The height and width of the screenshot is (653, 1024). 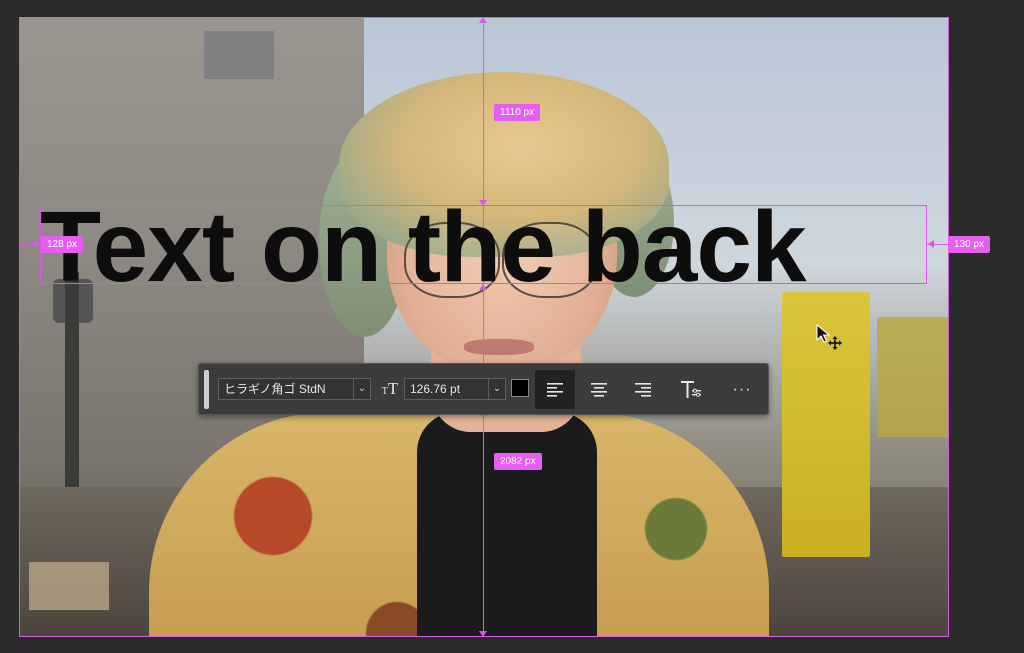 What do you see at coordinates (62, 244) in the screenshot?
I see `measure-left: 128 px` at bounding box center [62, 244].